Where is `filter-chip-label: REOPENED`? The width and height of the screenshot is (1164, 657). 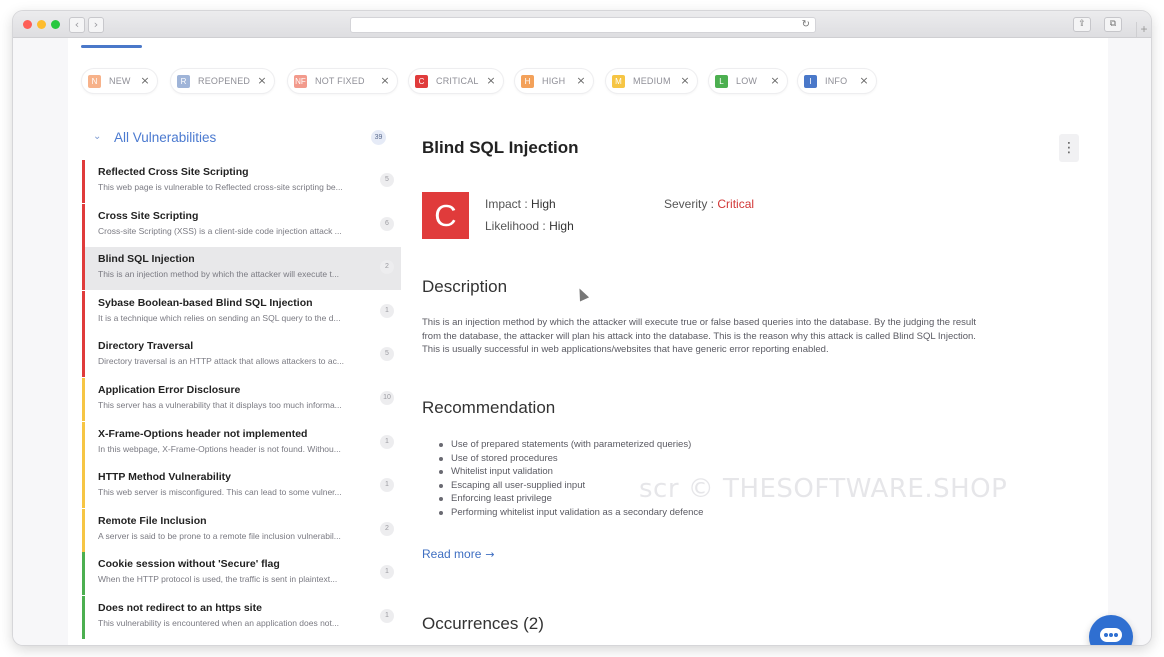
filter-chip-label: REOPENED is located at coordinates (224, 81).